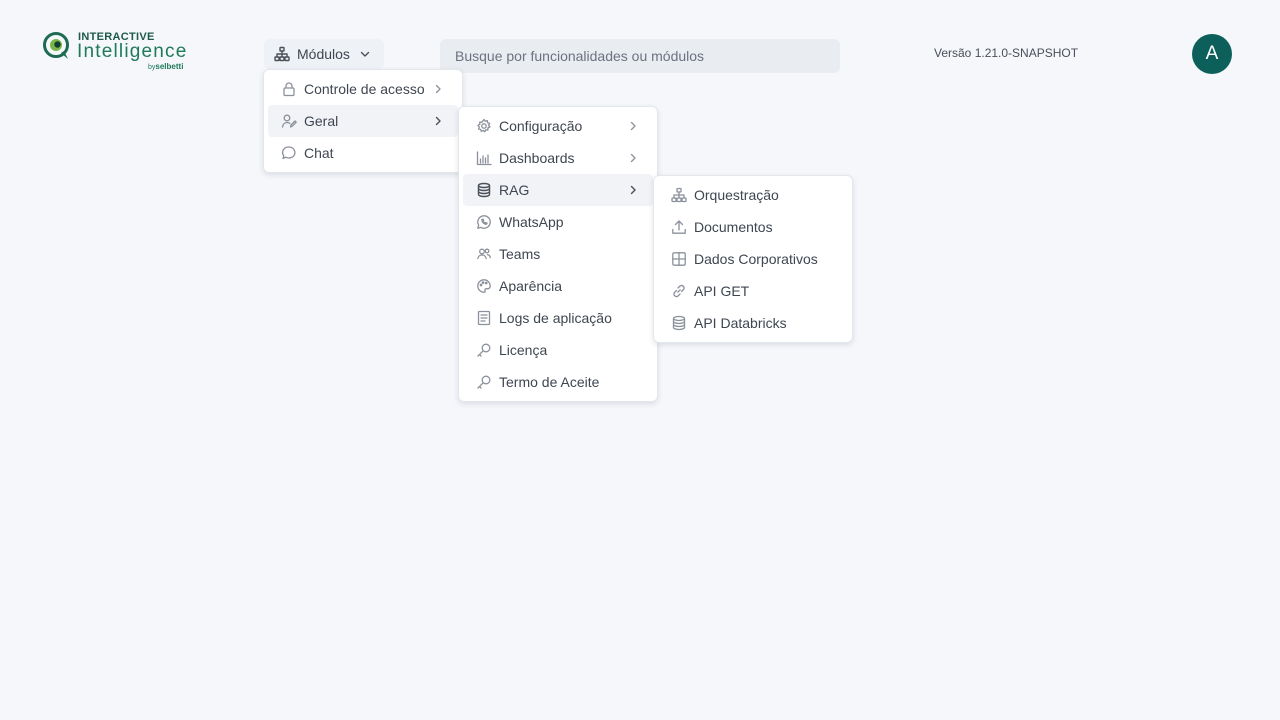  What do you see at coordinates (484, 222) in the screenshot?
I see `whatsapp-icon` at bounding box center [484, 222].